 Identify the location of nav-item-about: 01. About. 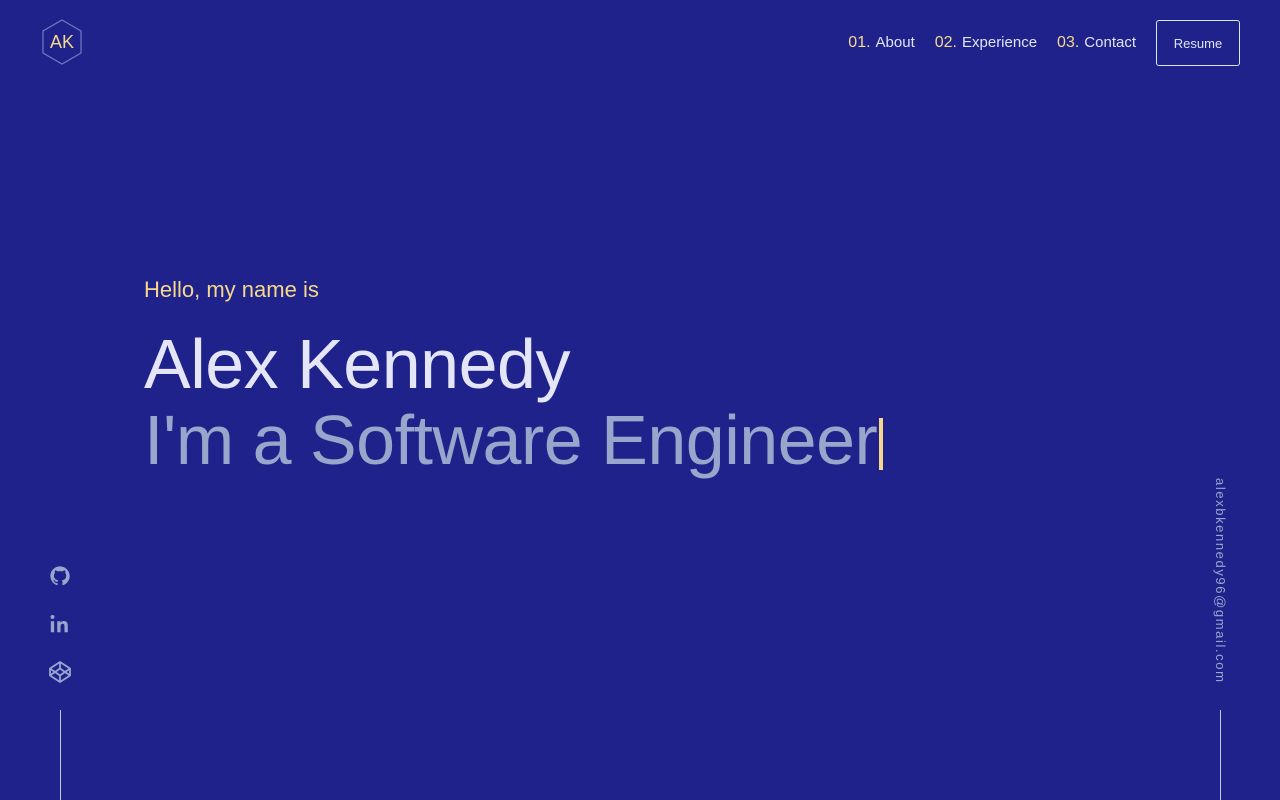
(881, 43).